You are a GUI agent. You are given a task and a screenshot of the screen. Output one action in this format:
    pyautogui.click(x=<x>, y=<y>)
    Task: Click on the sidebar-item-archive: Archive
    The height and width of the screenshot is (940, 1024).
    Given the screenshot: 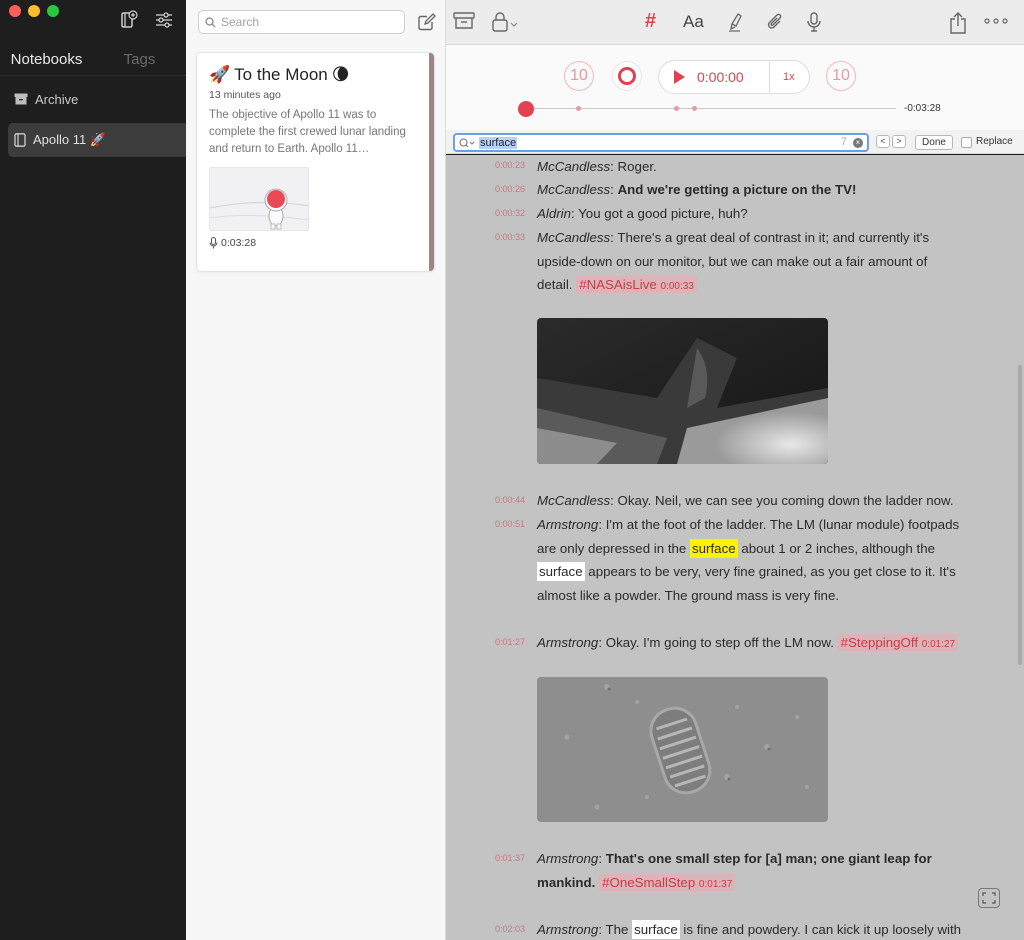 What is the action you would take?
    pyautogui.click(x=97, y=99)
    